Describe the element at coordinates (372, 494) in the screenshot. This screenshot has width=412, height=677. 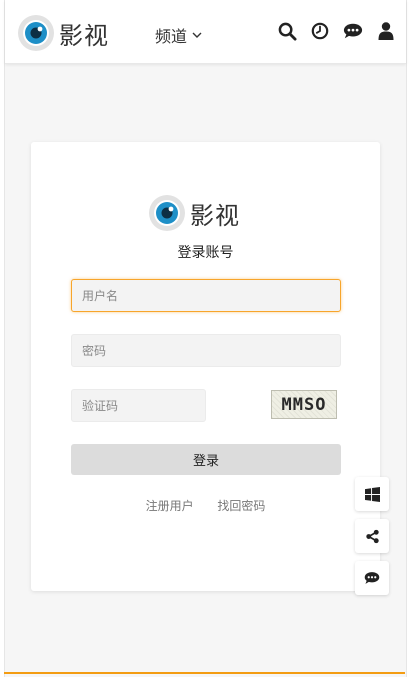
I see `windows-icon` at that location.